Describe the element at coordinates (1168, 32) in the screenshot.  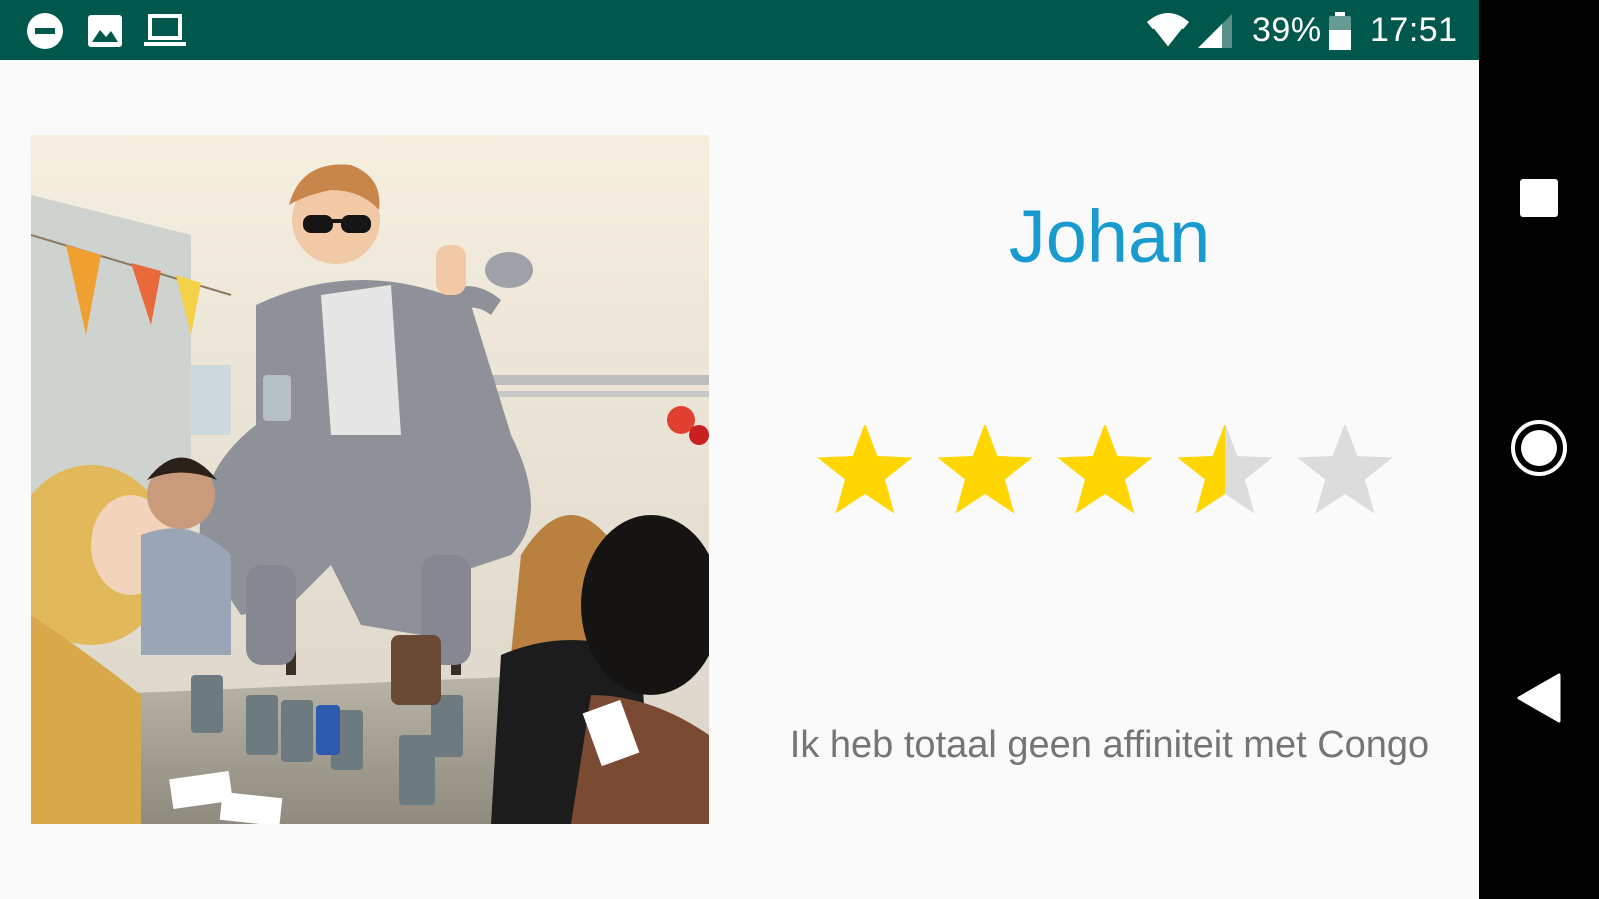
I see `wifi-icon` at that location.